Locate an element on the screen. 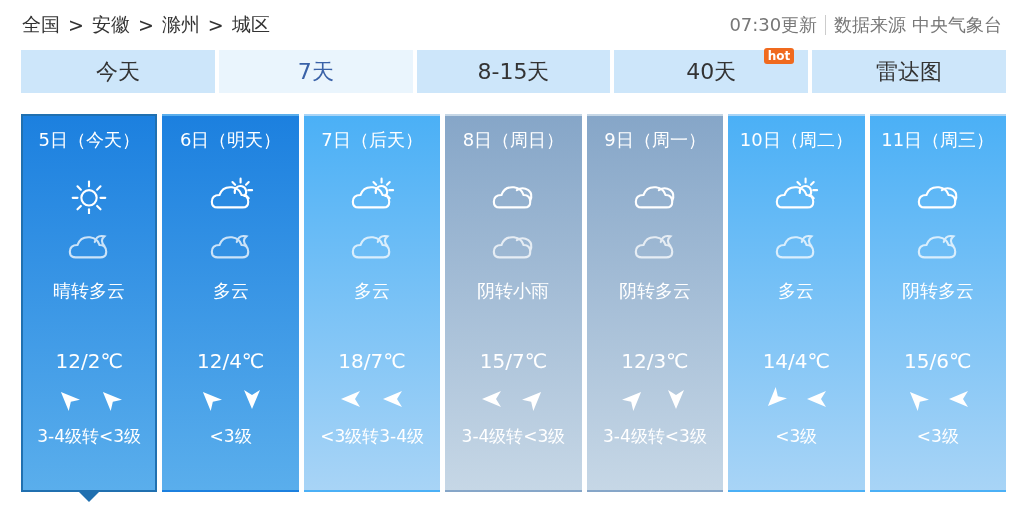  breadcrumb-link: 滁州 is located at coordinates (180, 25).